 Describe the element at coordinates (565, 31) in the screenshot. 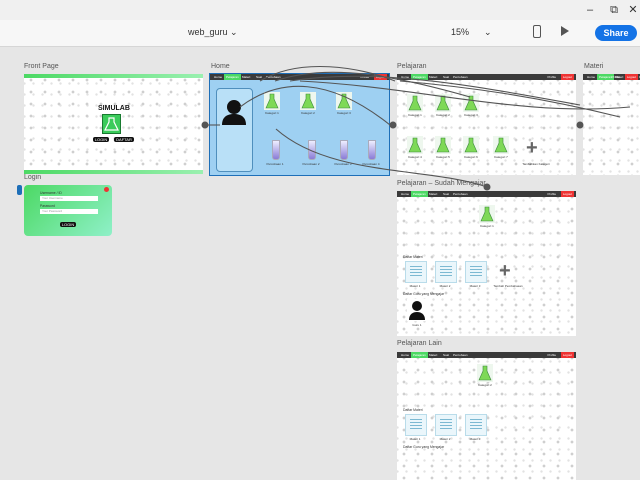

I see `play-icon` at that location.